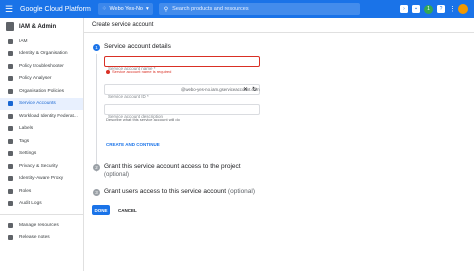  I want to click on sidebar-item-policy-troubleshooter: Policy troubleshooter, so click(41, 66).